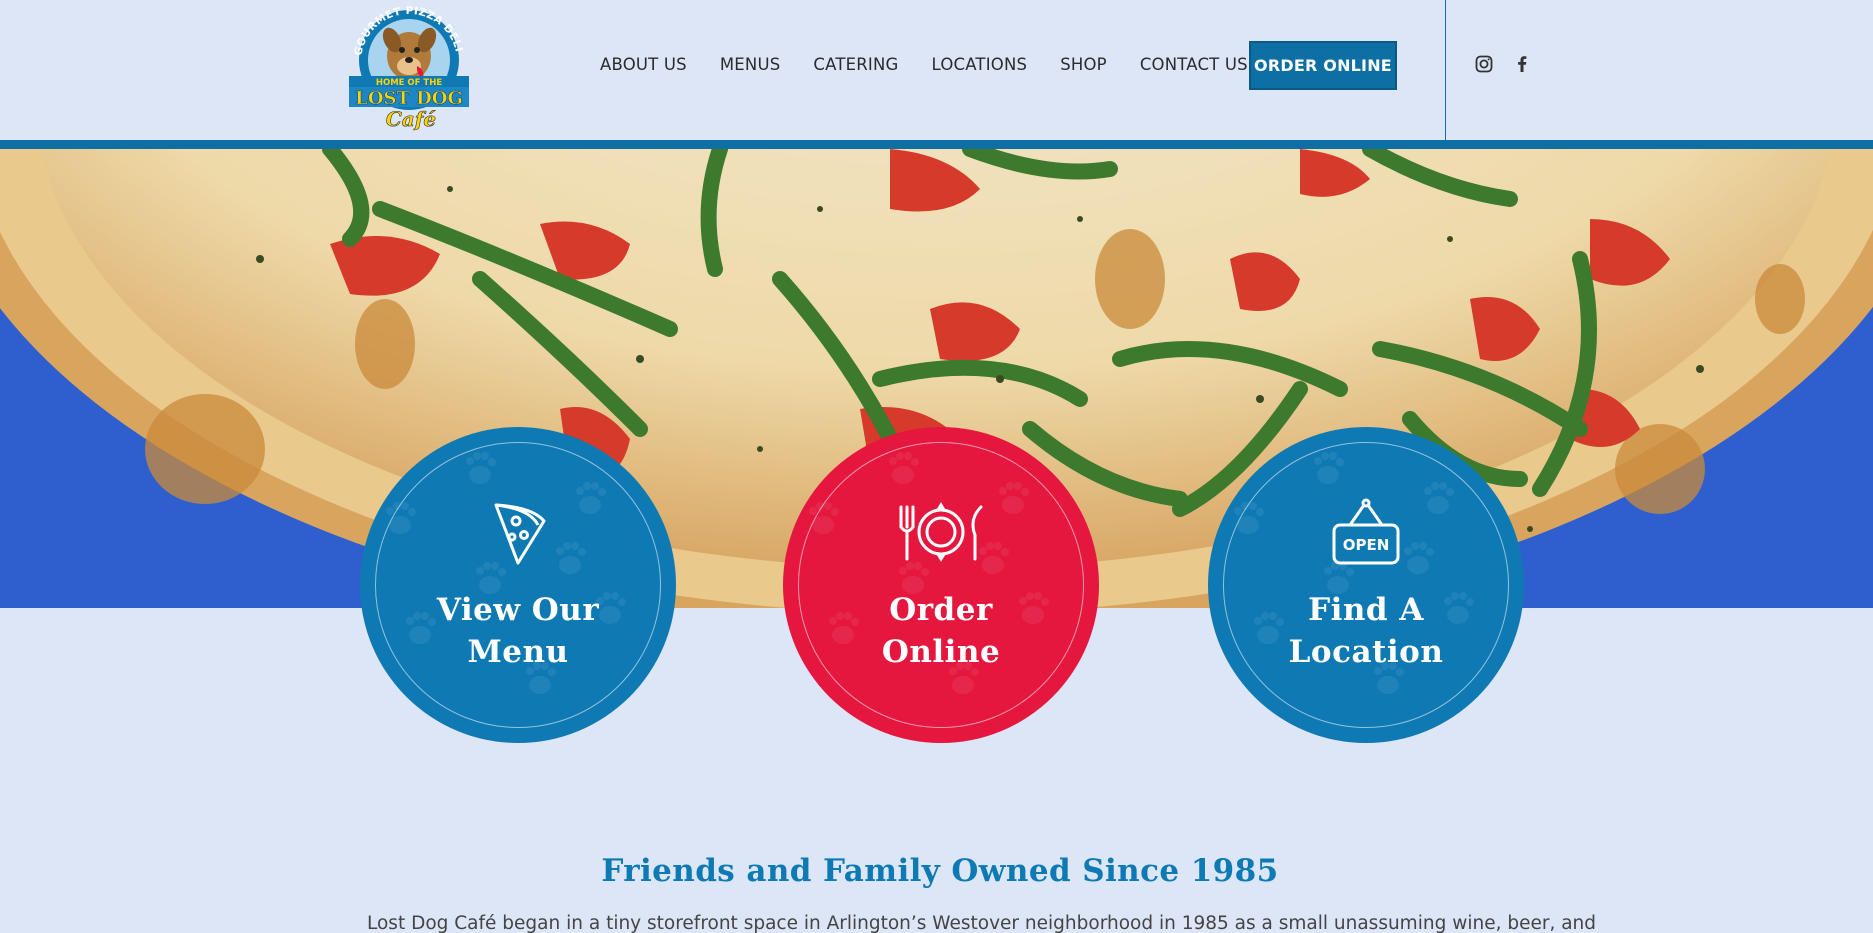 The image size is (1873, 933). I want to click on header-accent-bar, so click(936, 144).